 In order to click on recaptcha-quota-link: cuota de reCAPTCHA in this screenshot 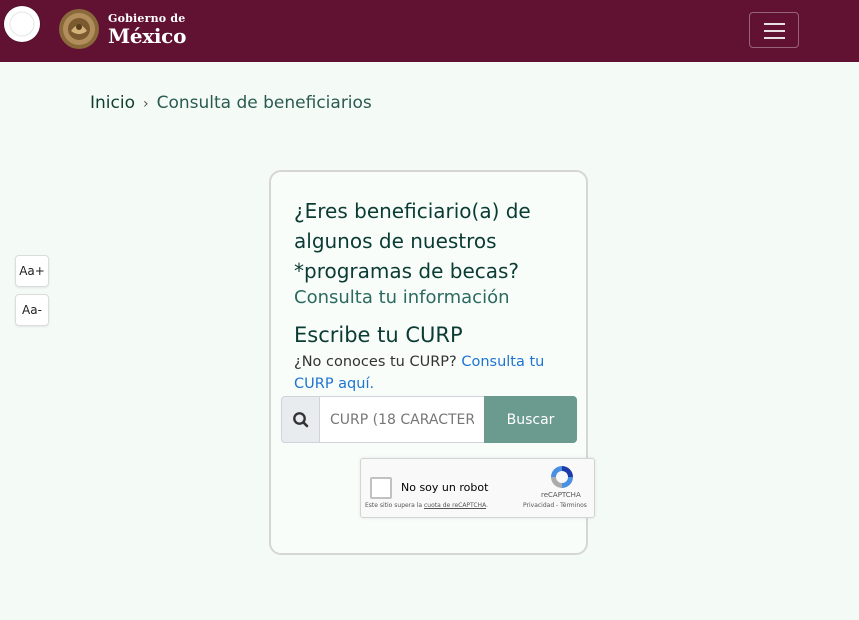, I will do `click(455, 505)`.